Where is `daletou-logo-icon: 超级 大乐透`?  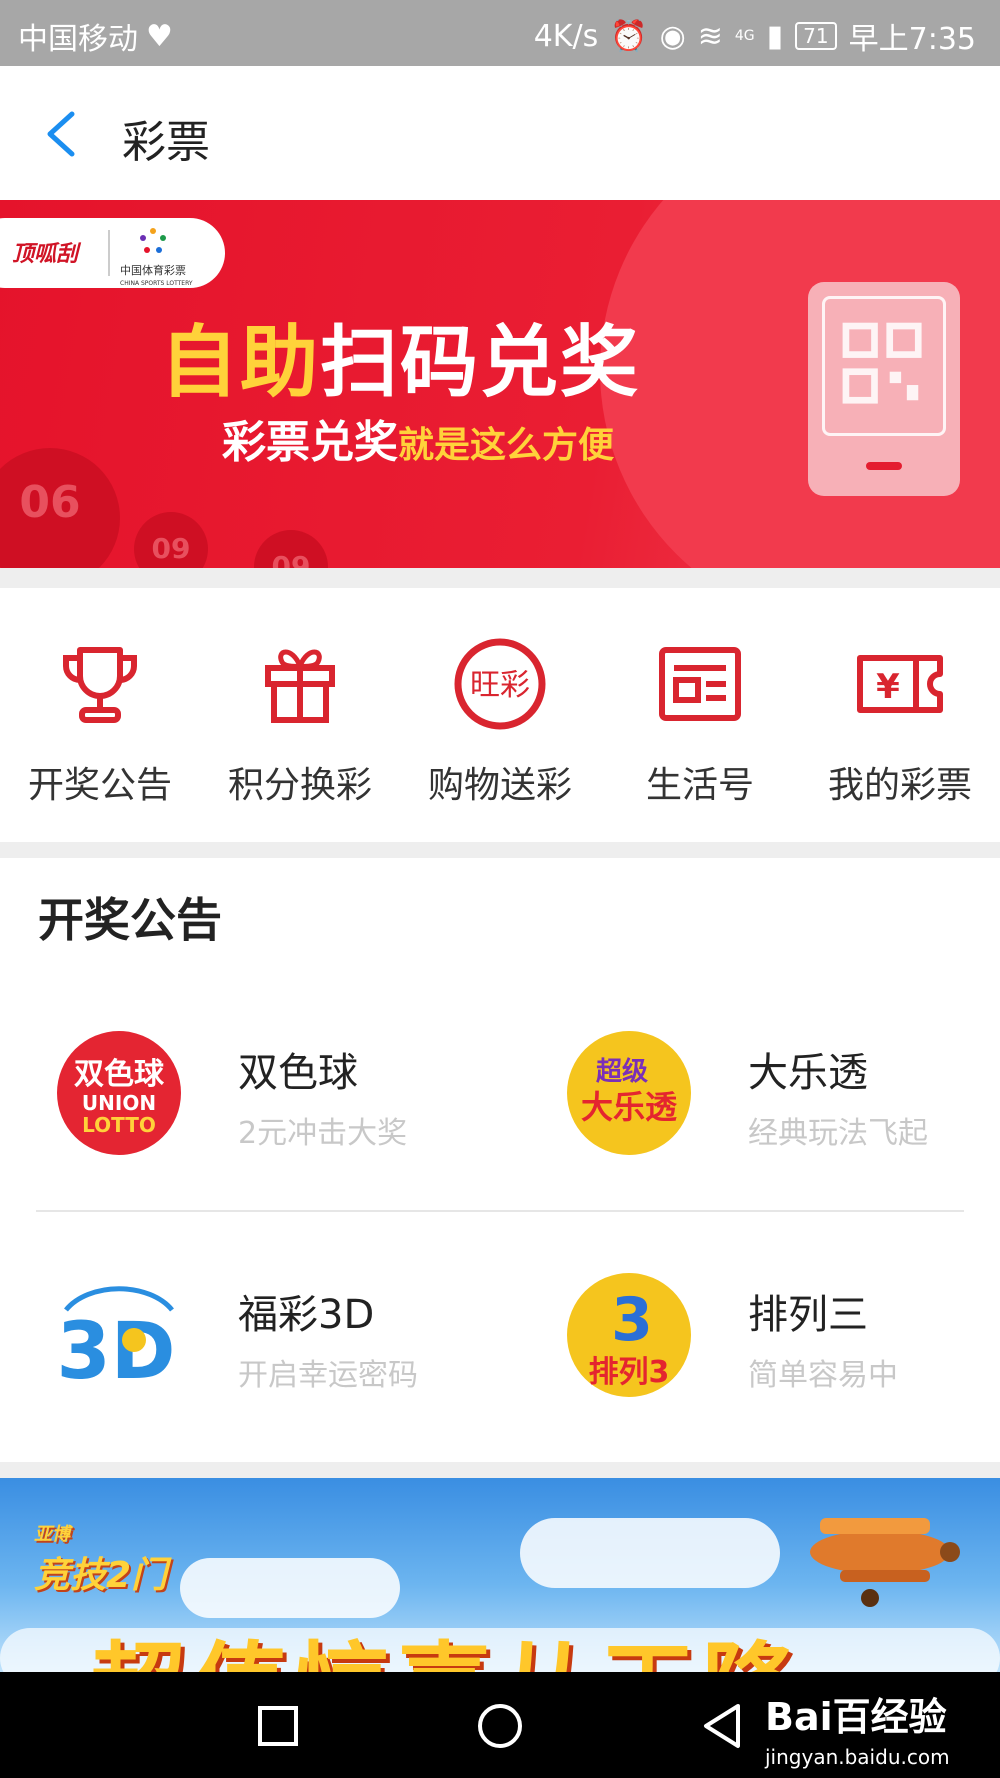 daletou-logo-icon: 超级 大乐透 is located at coordinates (629, 1093).